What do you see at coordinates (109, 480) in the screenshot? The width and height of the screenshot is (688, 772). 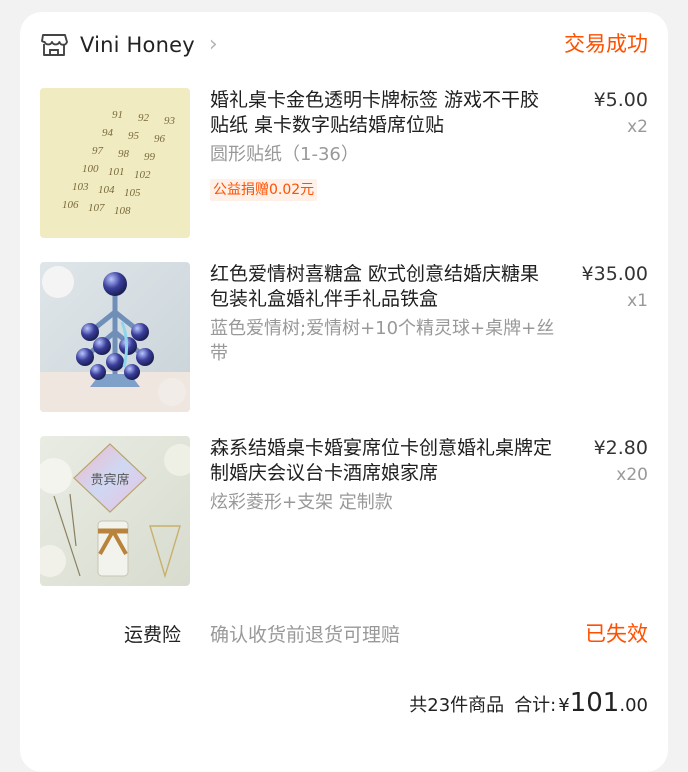 I see `place-card-text: 贵宾席` at bounding box center [109, 480].